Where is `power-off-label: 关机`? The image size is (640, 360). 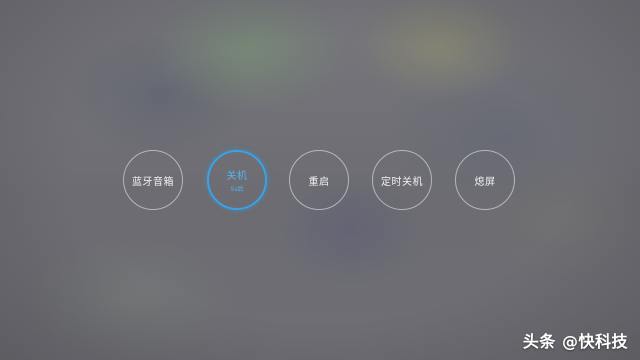 power-off-label: 关机 is located at coordinates (237, 176).